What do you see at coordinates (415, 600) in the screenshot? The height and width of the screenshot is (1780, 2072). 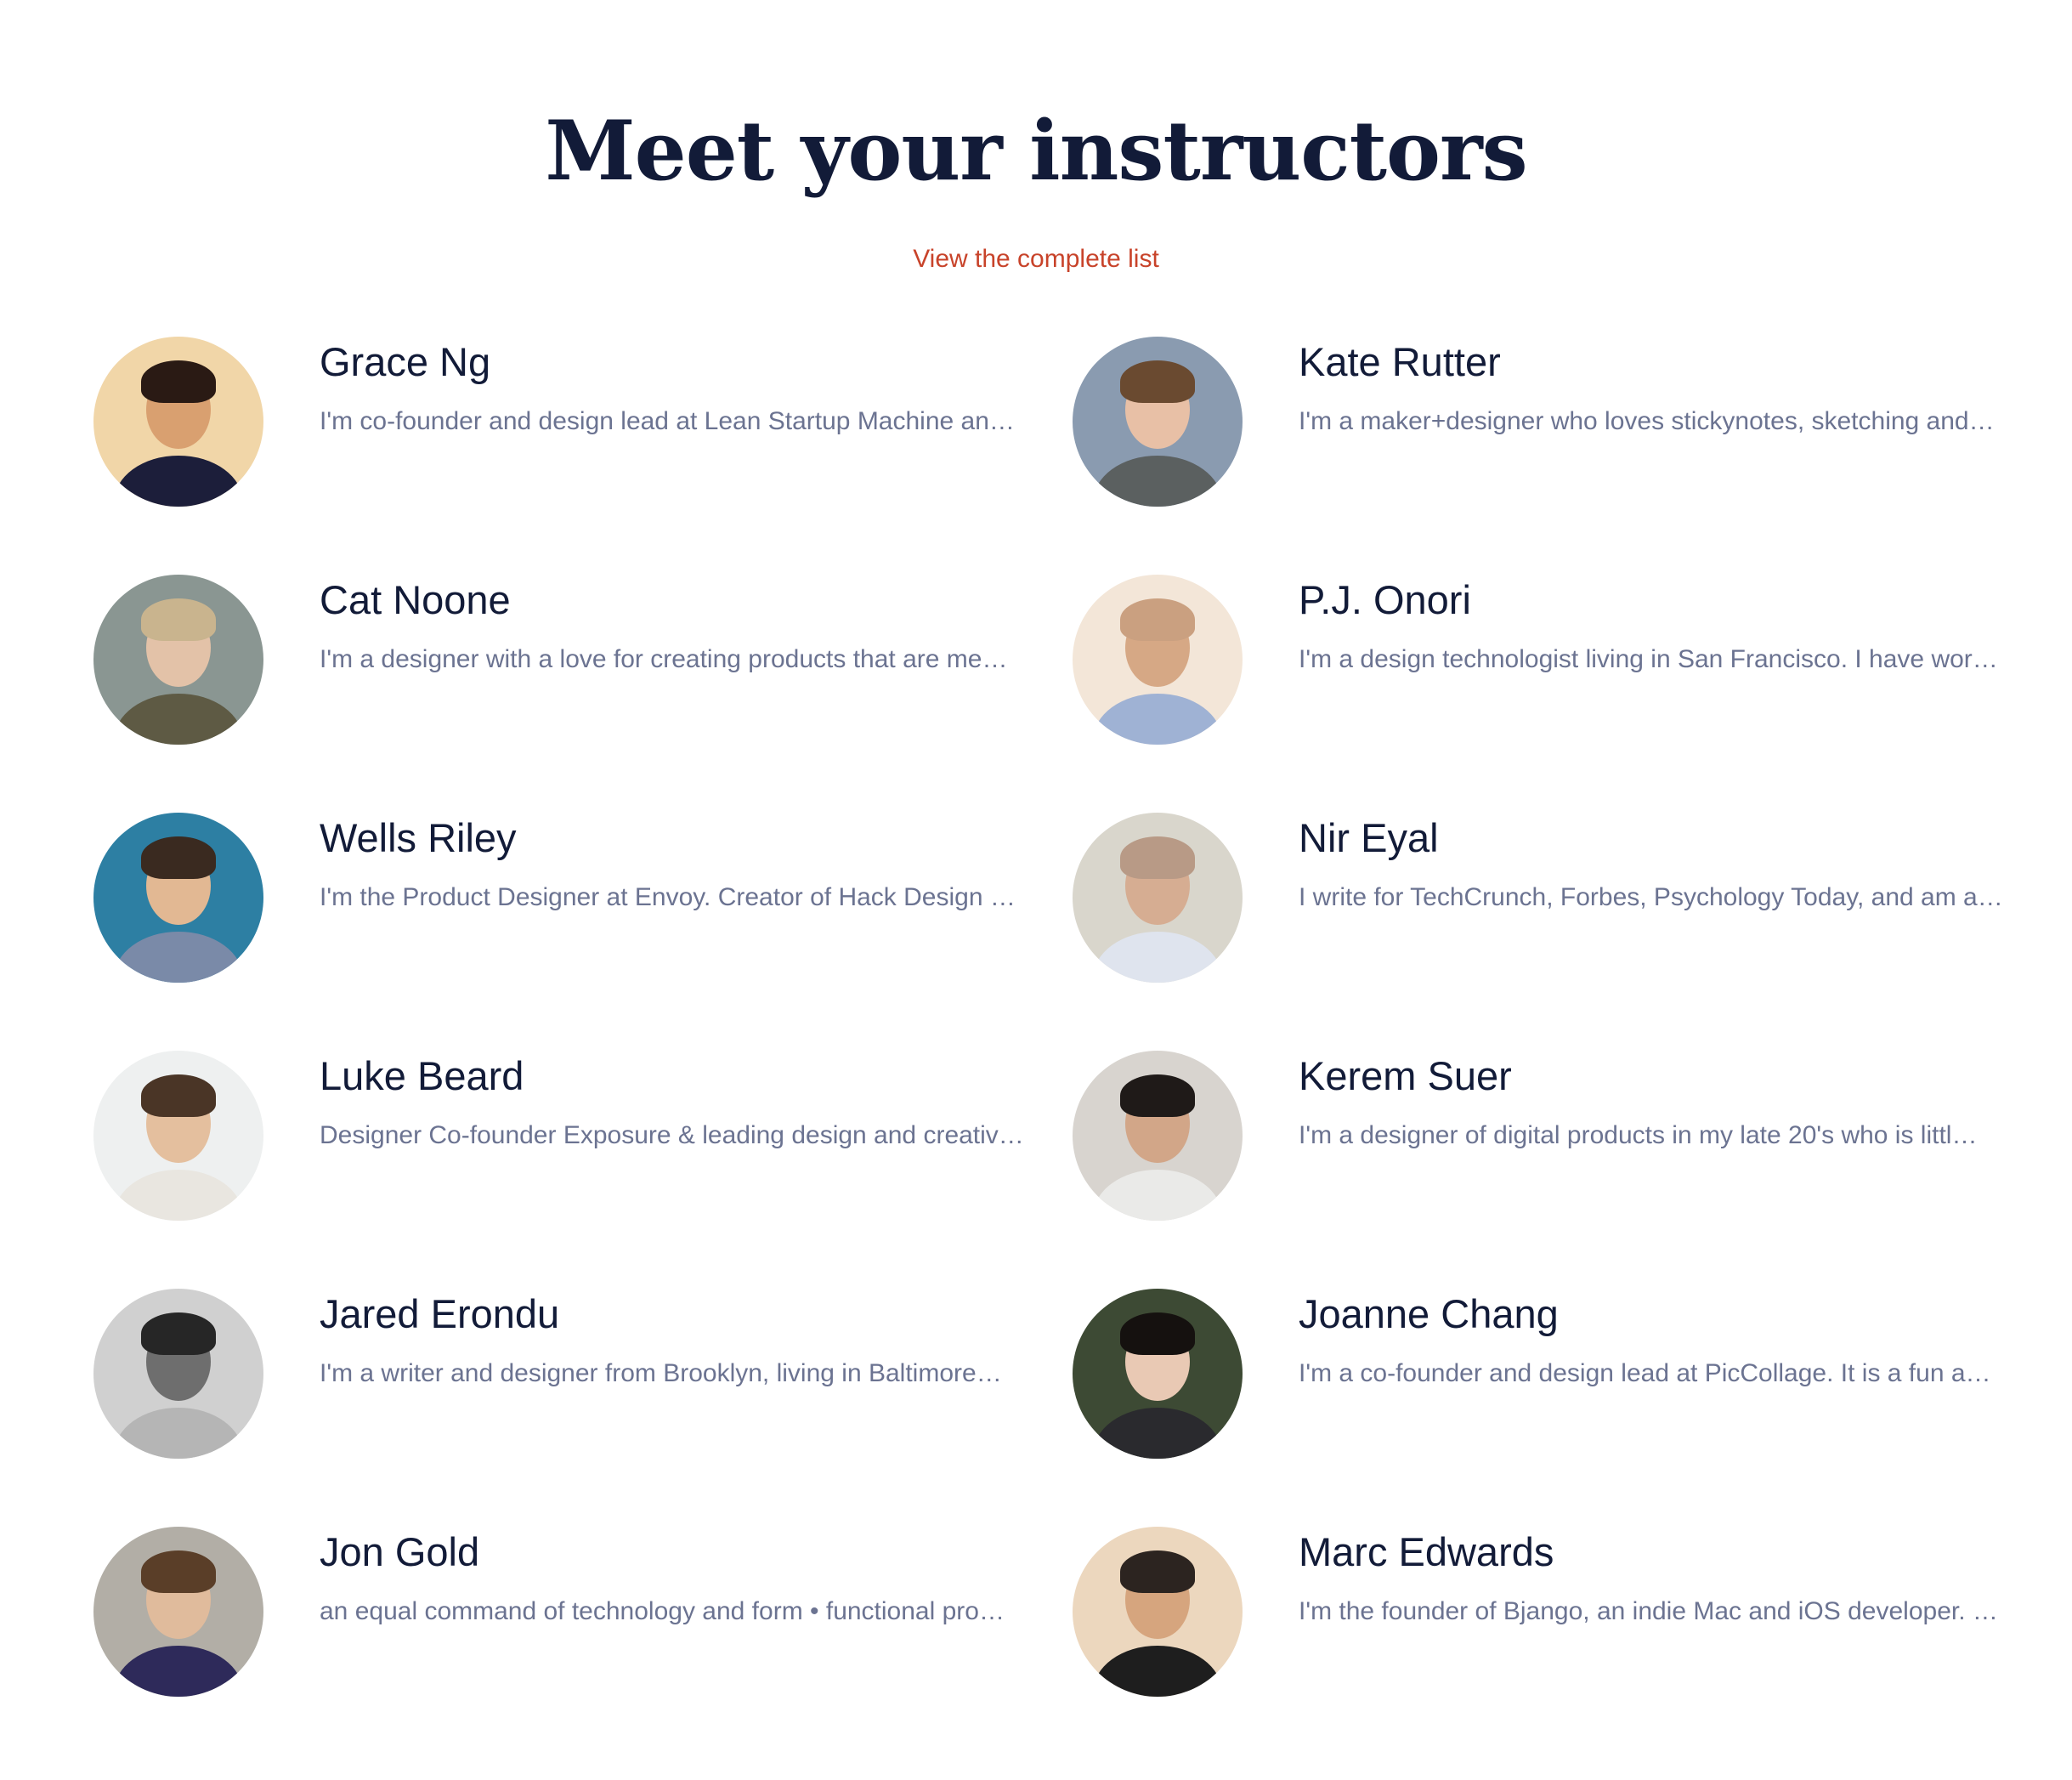 I see `instructor-name: Cat Noone` at bounding box center [415, 600].